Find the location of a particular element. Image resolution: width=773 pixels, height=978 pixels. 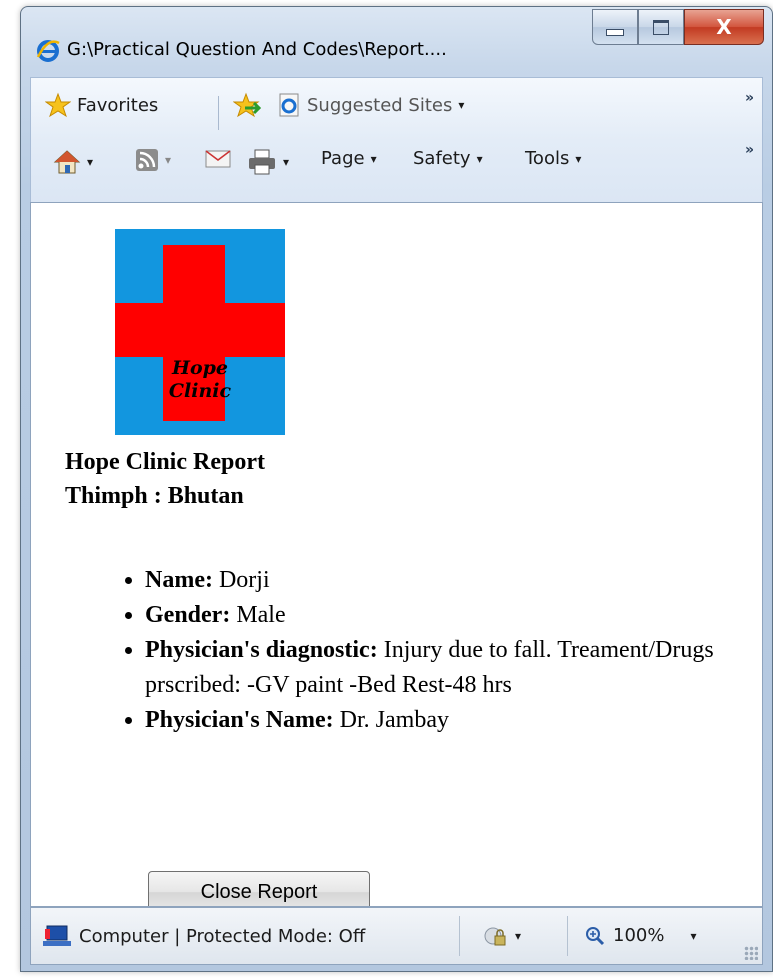

safety-menu-button: Safety ▾ is located at coordinates (448, 158).